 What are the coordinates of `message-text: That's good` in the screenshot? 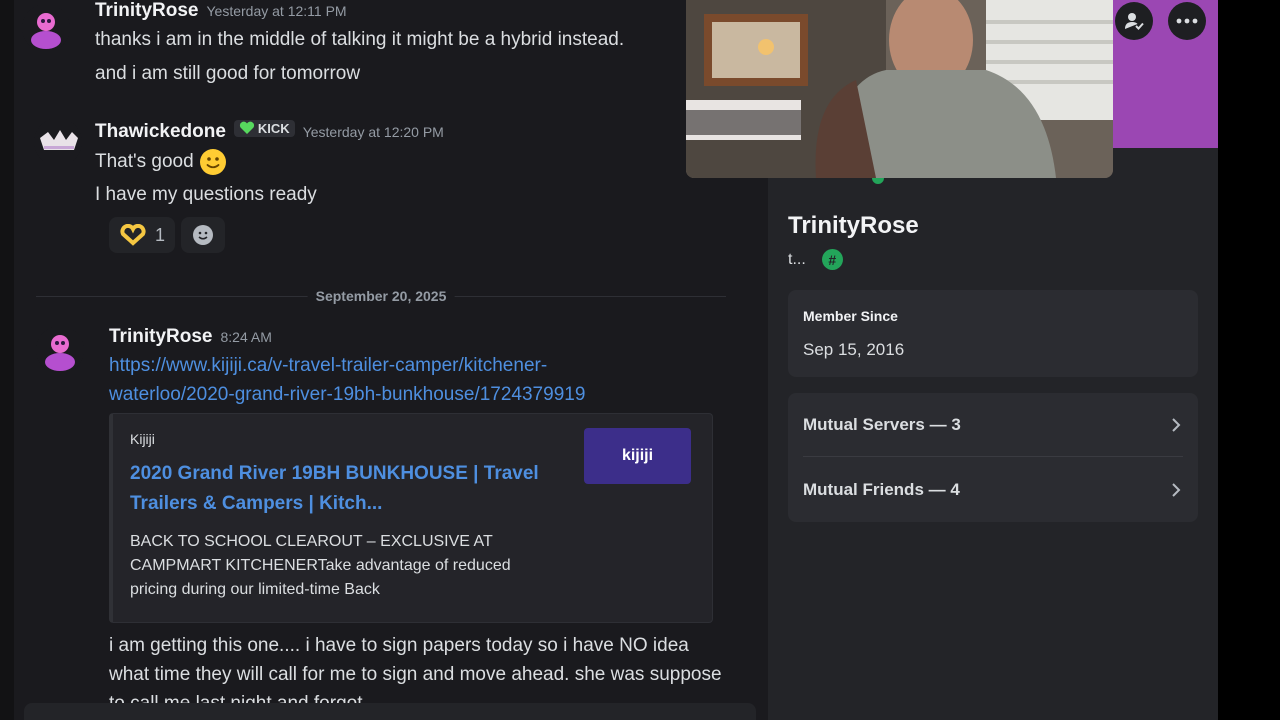 It's located at (161, 162).